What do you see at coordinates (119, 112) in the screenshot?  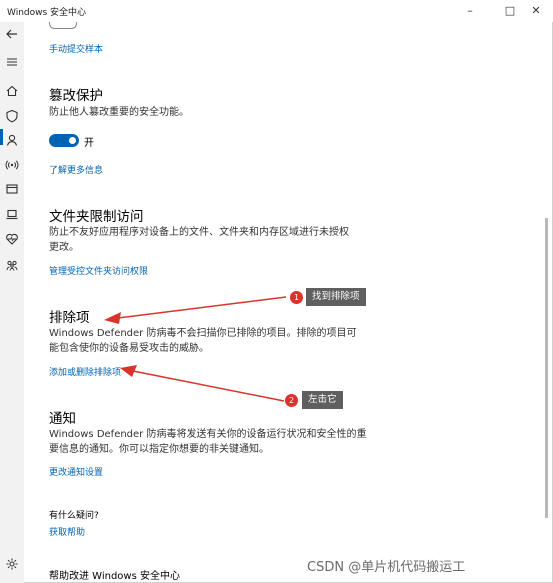 I see `tamper-desc: 防止他人篡改重要的安全功能。` at bounding box center [119, 112].